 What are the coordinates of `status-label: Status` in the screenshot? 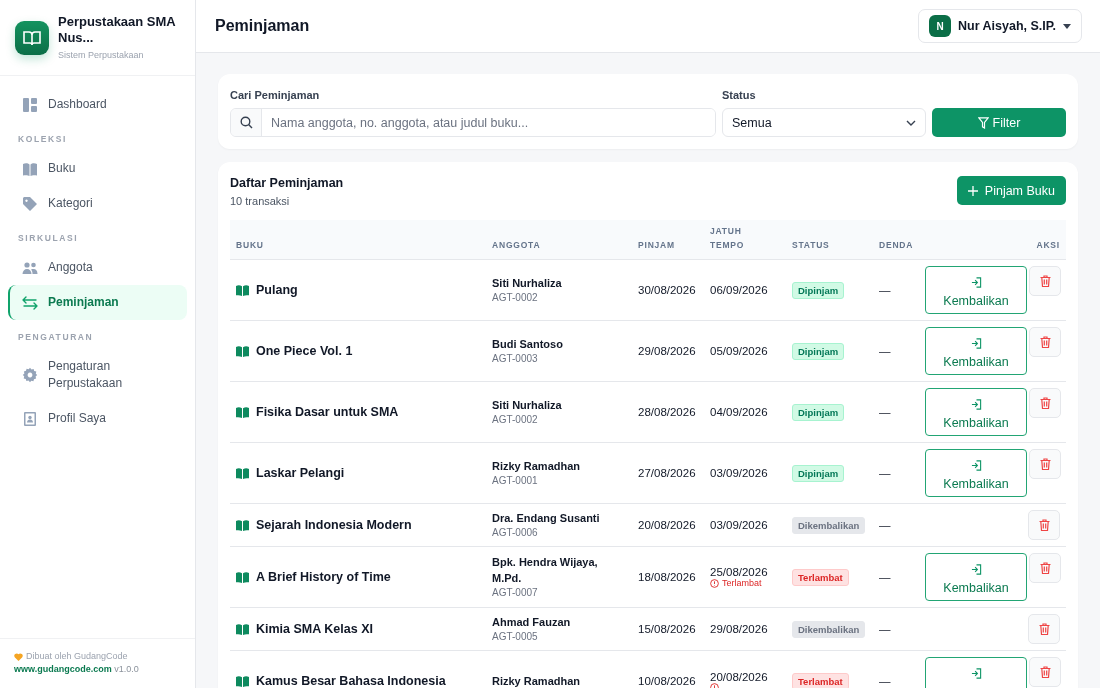 It's located at (739, 95).